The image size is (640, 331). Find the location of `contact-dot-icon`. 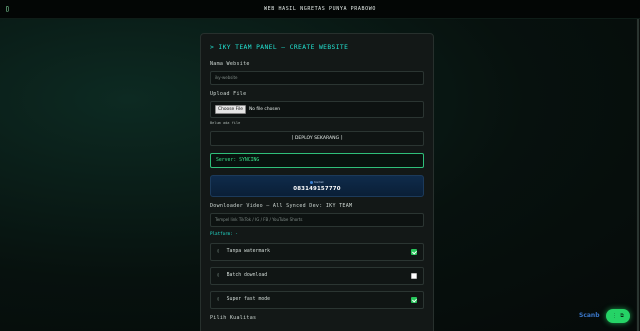

contact-dot-icon is located at coordinates (312, 182).